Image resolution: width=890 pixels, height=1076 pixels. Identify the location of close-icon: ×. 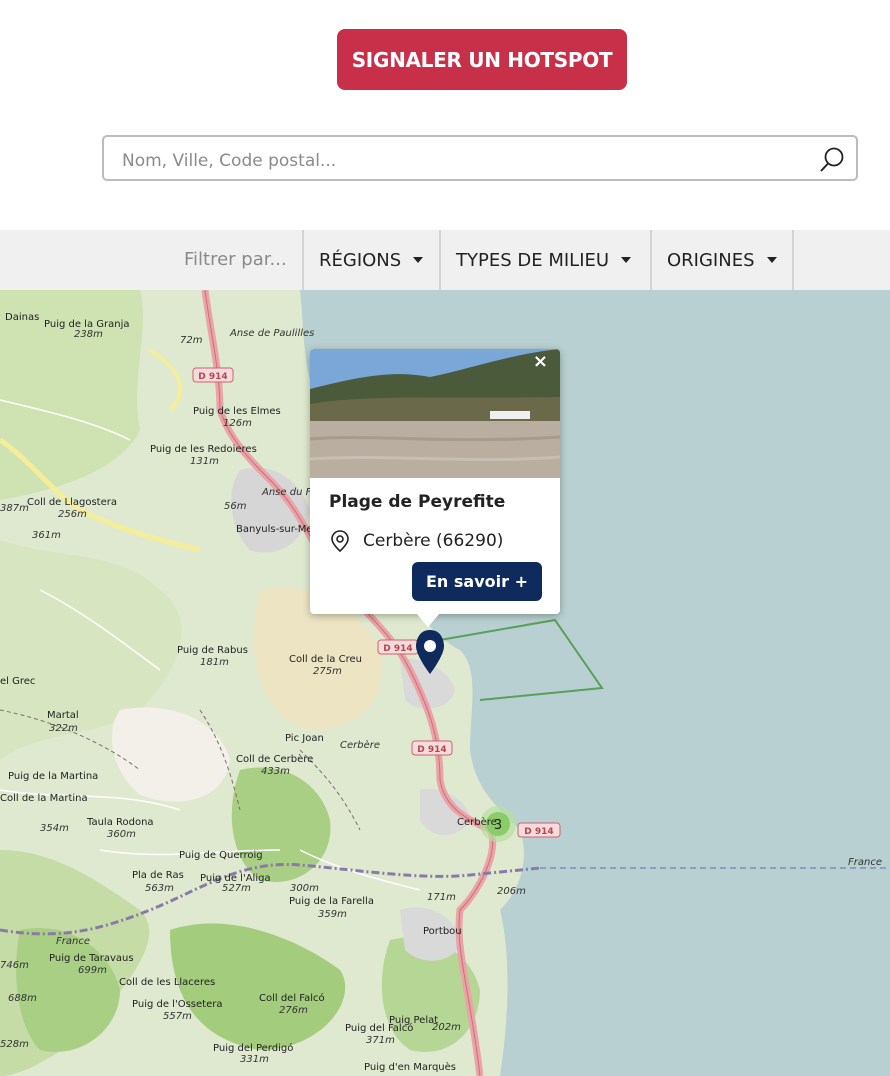
(540, 361).